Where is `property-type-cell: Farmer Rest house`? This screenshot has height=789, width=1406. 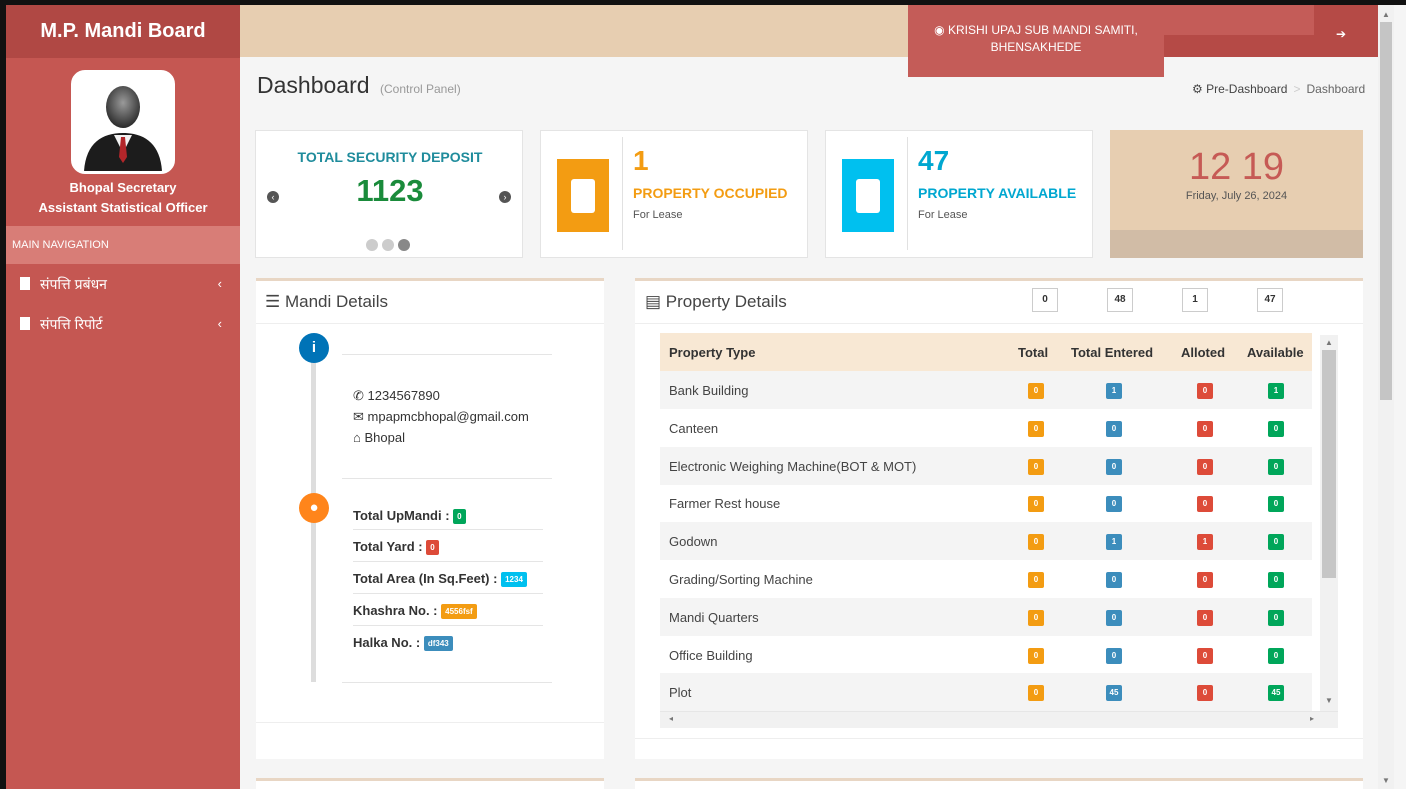
property-type-cell: Farmer Rest house is located at coordinates (725, 504).